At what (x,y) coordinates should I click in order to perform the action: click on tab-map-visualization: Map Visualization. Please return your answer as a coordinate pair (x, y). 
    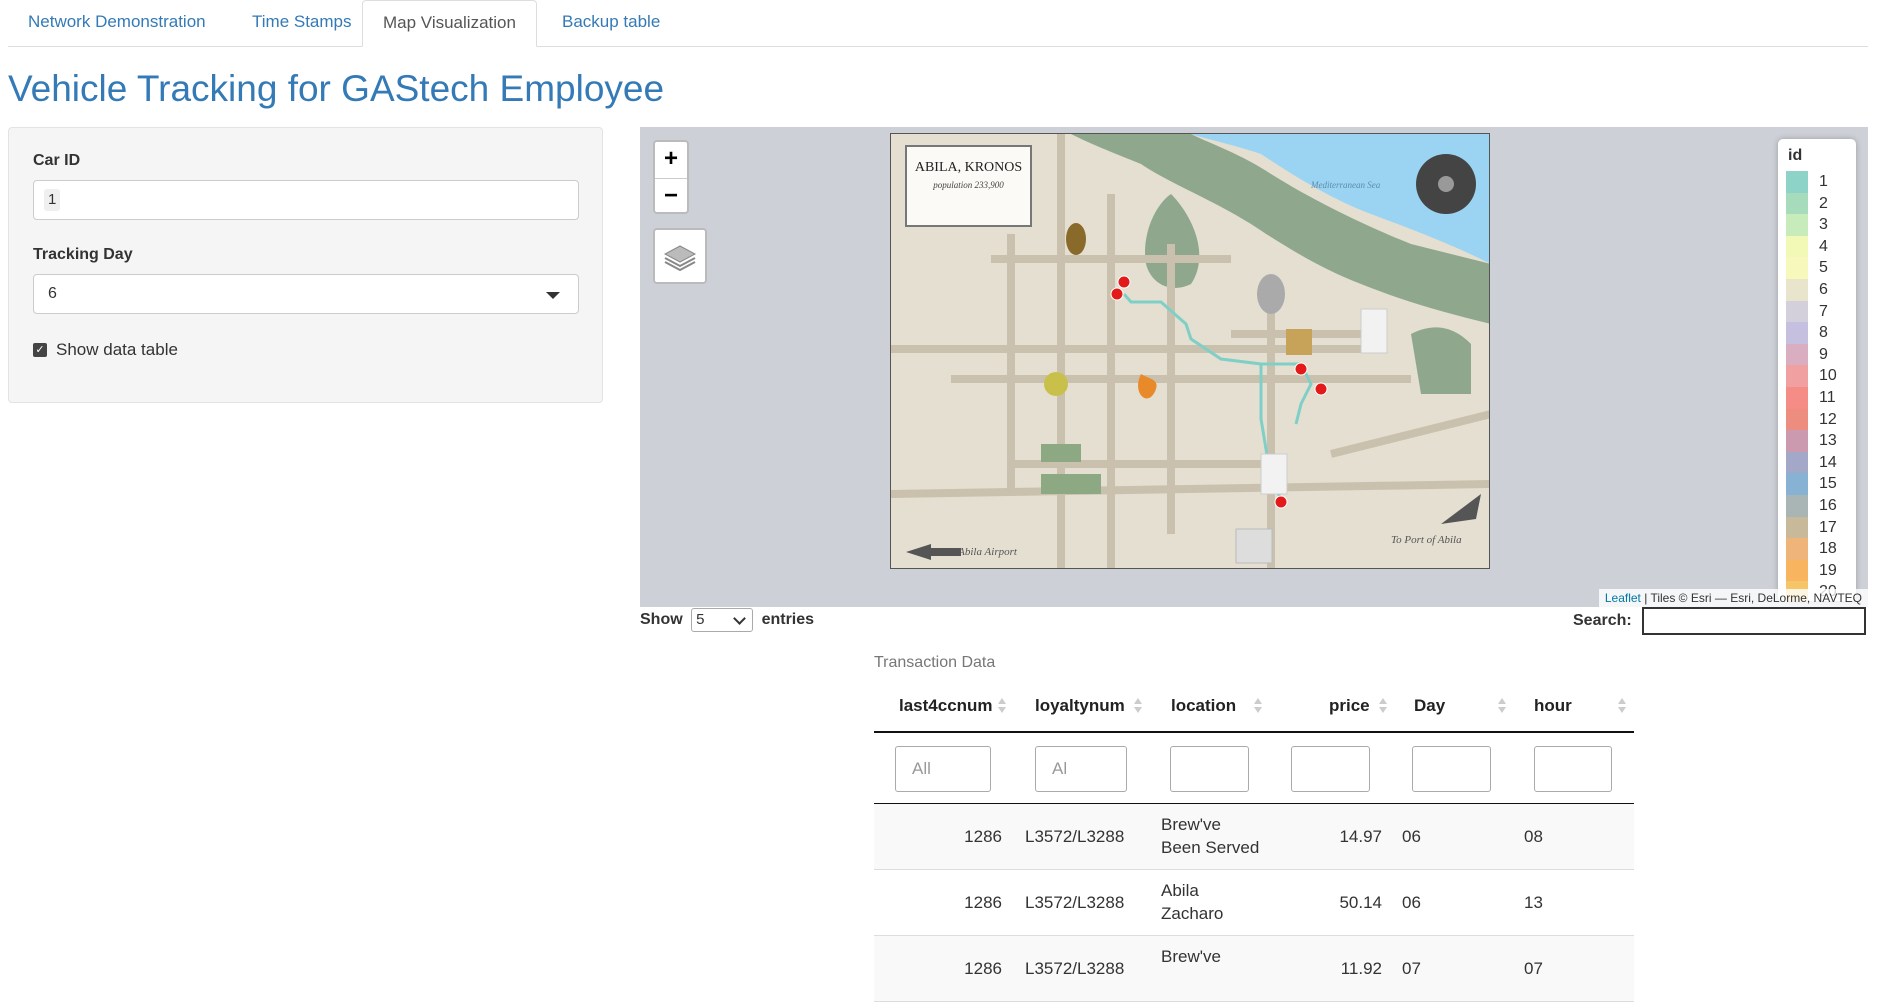
    Looking at the image, I should click on (449, 23).